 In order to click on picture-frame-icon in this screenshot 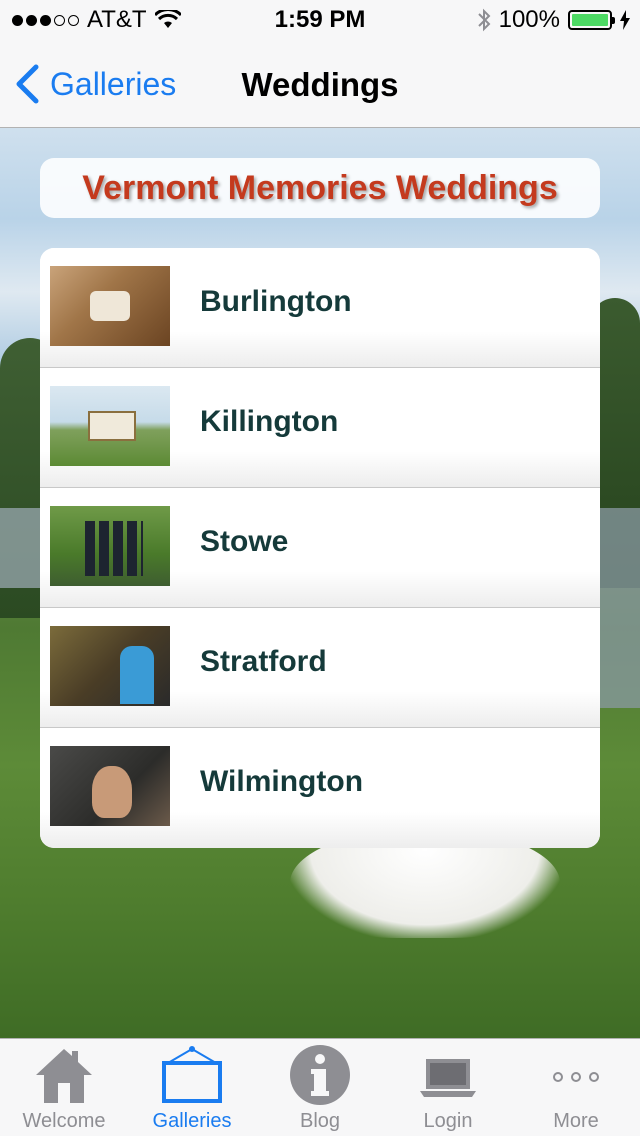, I will do `click(192, 1074)`.